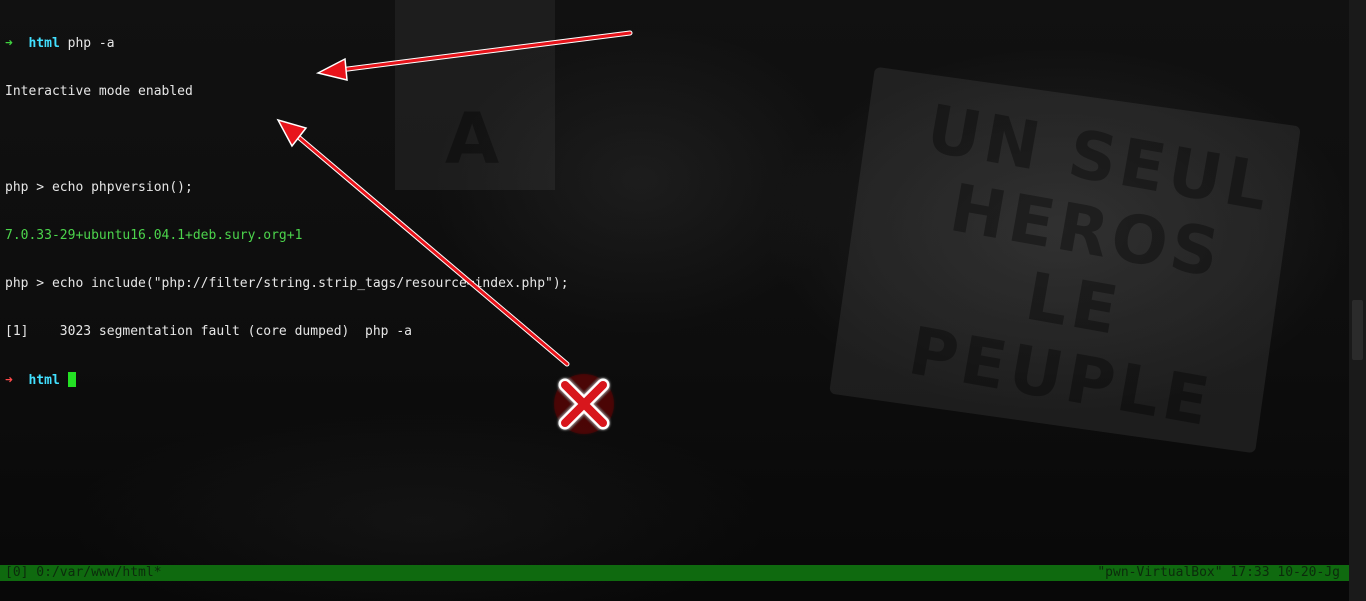 The width and height of the screenshot is (1366, 601). What do you see at coordinates (287, 380) in the screenshot?
I see `terminal-line-prompt: ➜ html` at bounding box center [287, 380].